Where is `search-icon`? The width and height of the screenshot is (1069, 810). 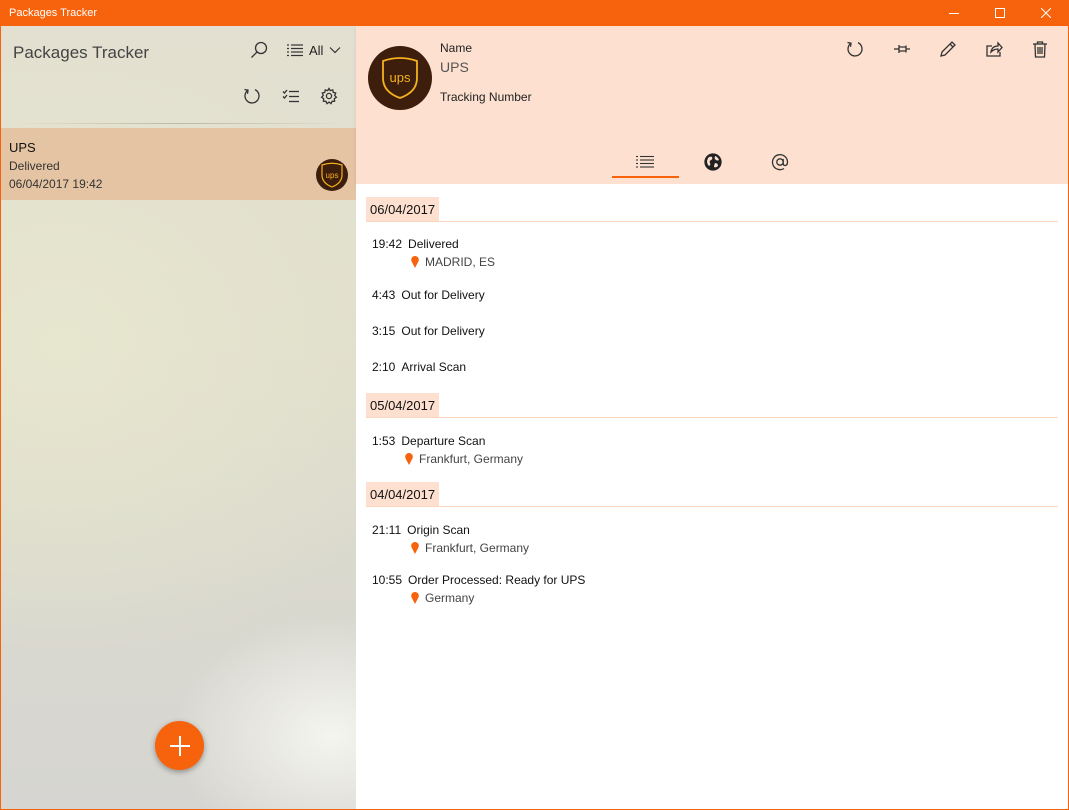 search-icon is located at coordinates (259, 49).